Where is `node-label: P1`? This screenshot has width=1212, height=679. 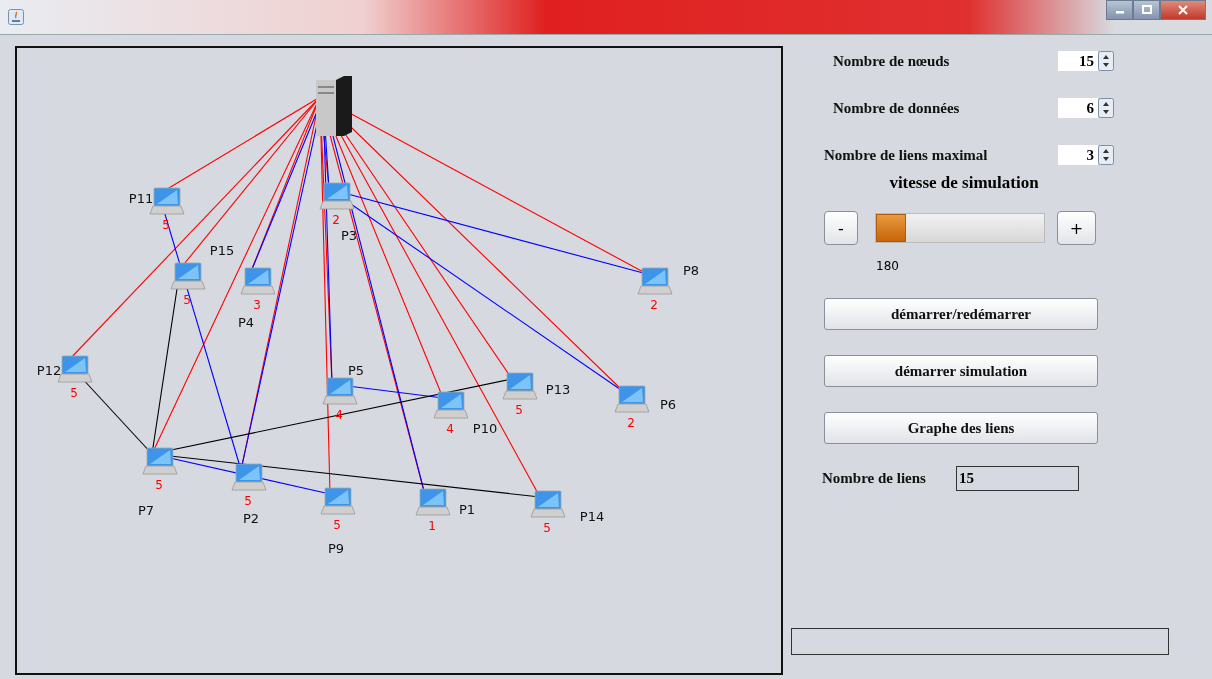 node-label: P1 is located at coordinates (467, 509).